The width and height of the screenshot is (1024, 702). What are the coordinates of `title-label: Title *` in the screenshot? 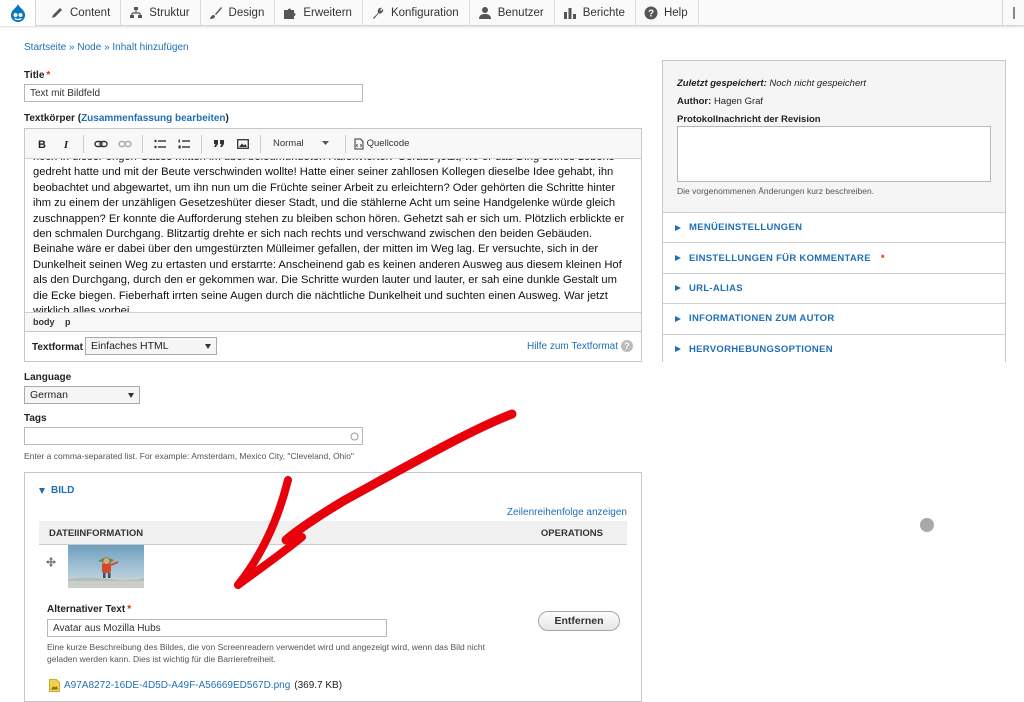 It's located at (37, 75).